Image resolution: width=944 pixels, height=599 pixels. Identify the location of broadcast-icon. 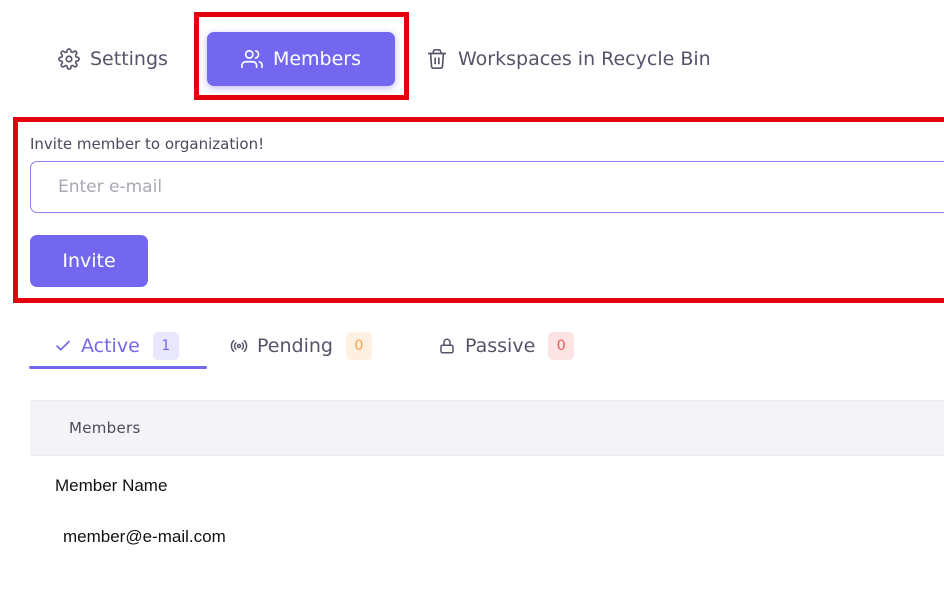
(239, 346).